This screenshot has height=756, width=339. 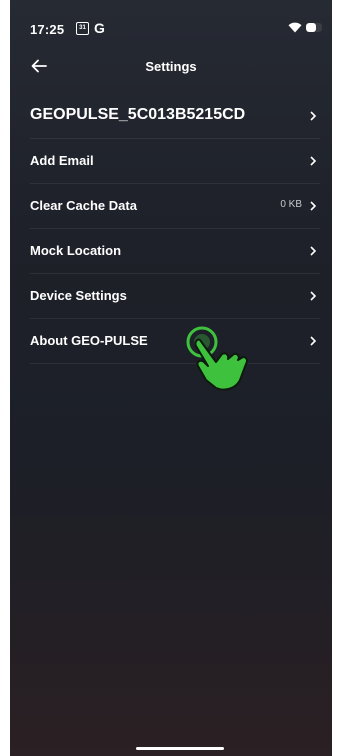 I want to click on header-bar: Settings, so click(x=171, y=67).